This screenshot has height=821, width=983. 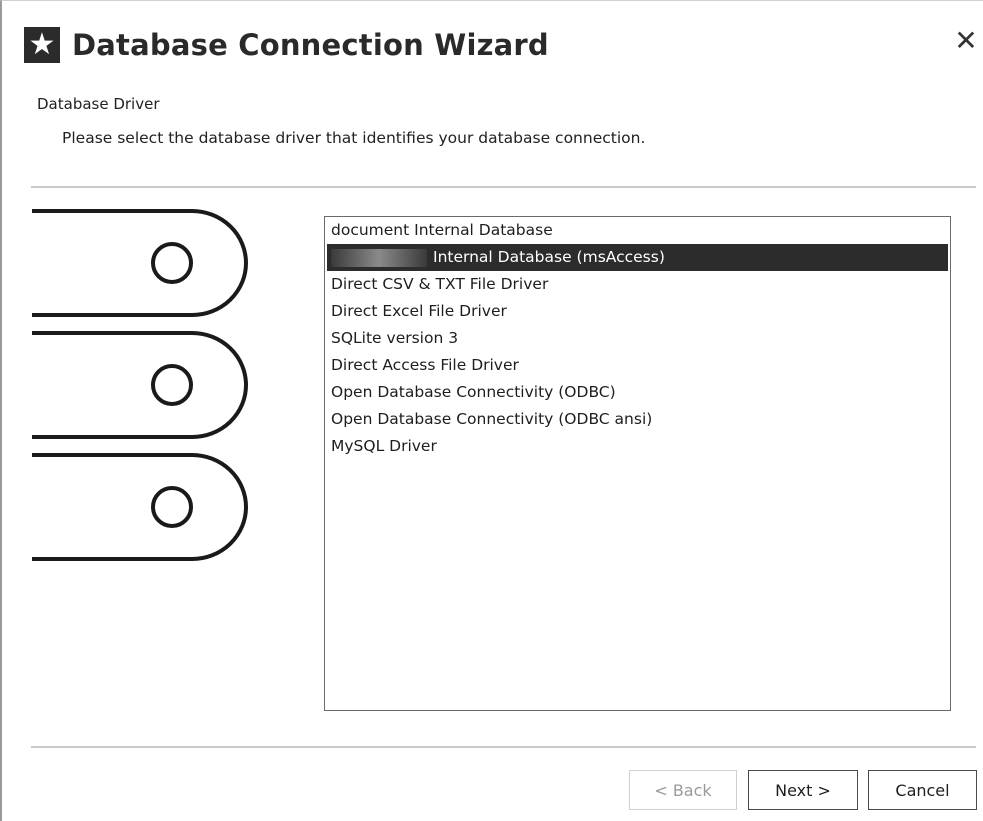 What do you see at coordinates (803, 790) in the screenshot?
I see `next-button: Next >` at bounding box center [803, 790].